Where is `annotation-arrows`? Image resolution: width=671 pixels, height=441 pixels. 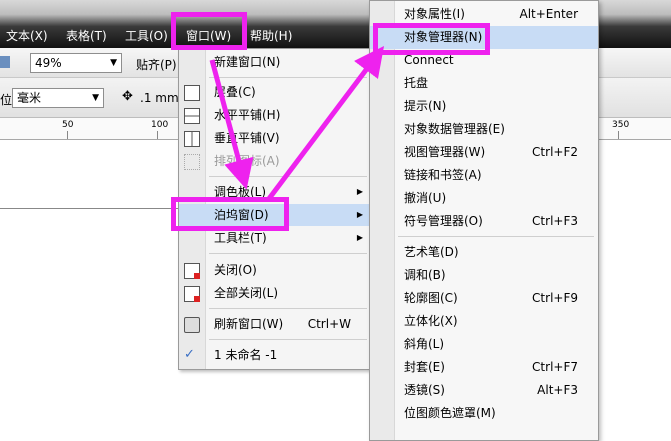
annotation-arrows is located at coordinates (297, 124).